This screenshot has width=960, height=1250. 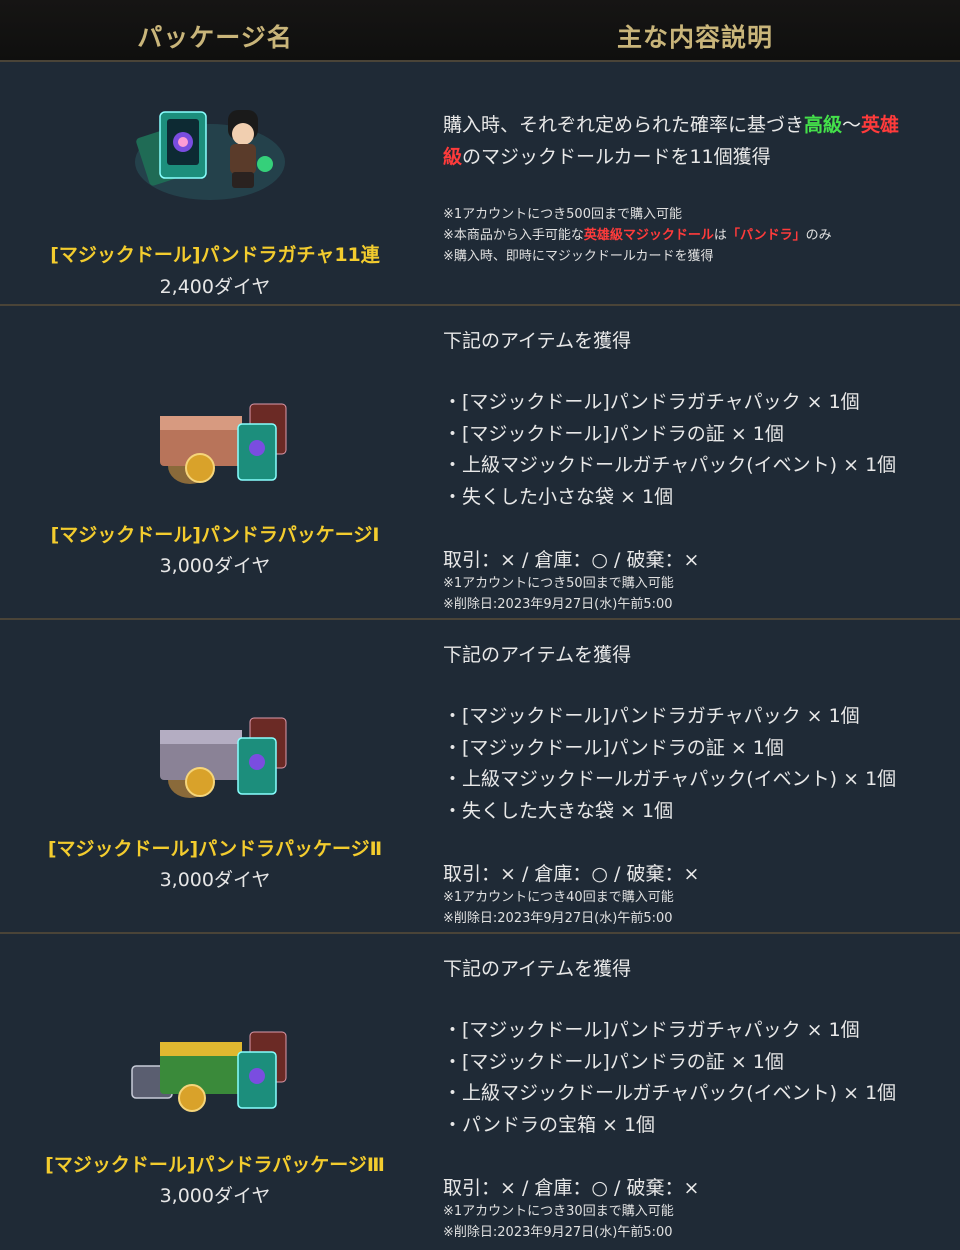 I want to click on note-purchase-limit: ※1アカウントにつき30回まで購入可能, so click(x=558, y=1211).